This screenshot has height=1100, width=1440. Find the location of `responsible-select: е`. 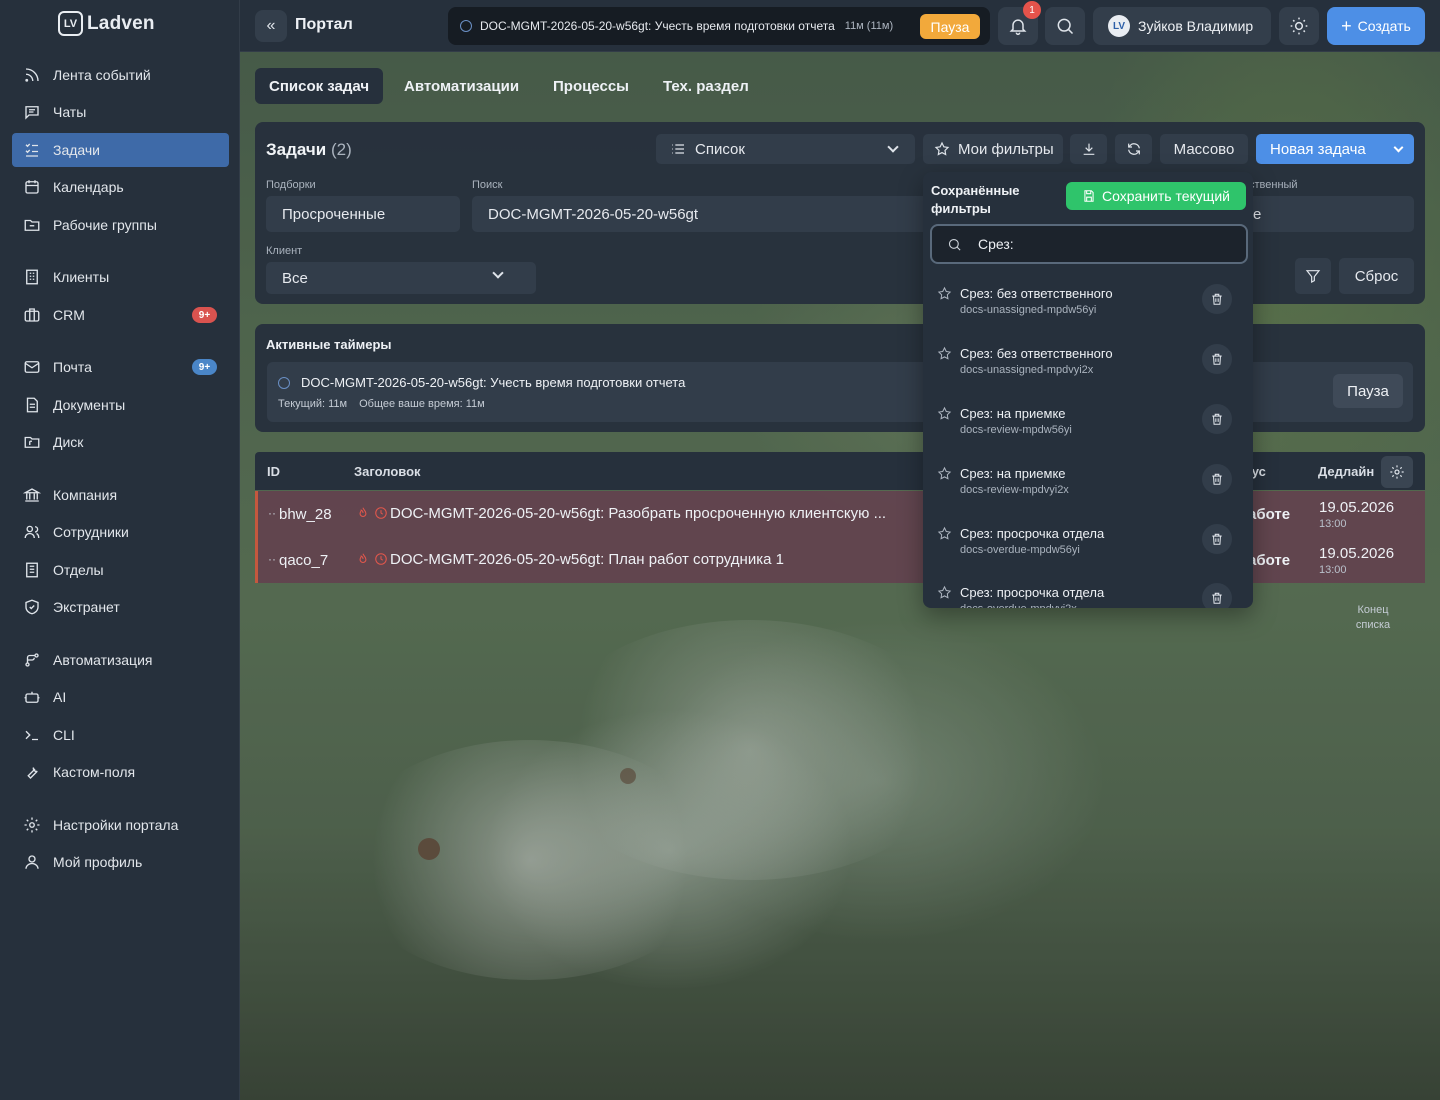

responsible-select: е is located at coordinates (1329, 214).